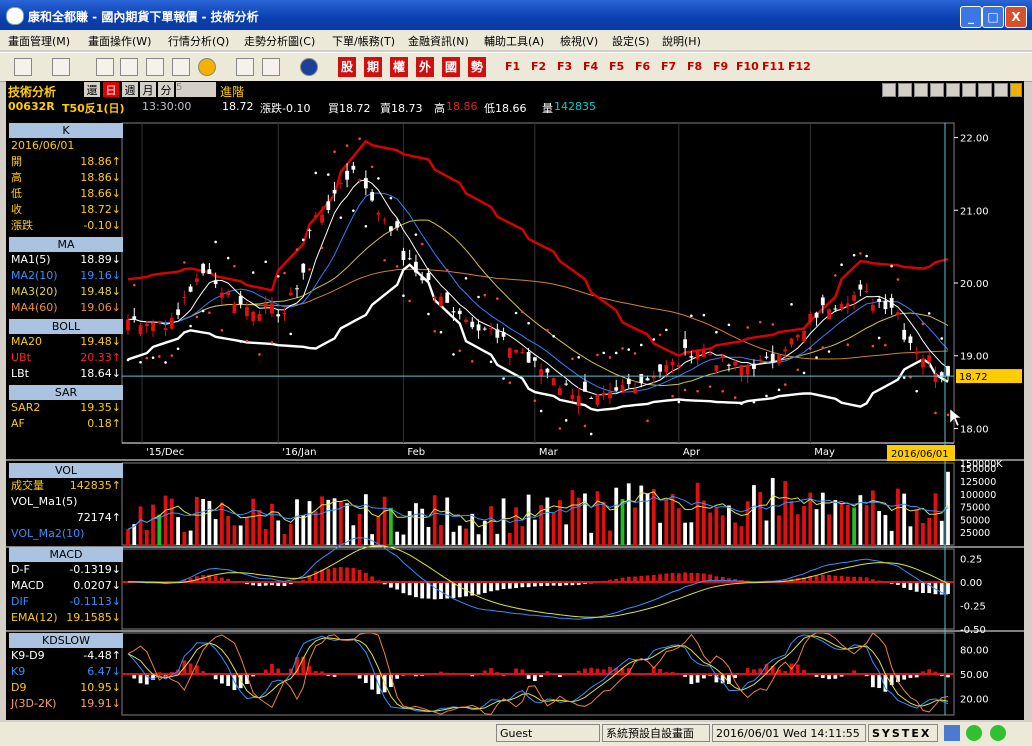  What do you see at coordinates (198, 41) in the screenshot?
I see `menu-quote-analysis: 行情分析(Q)` at bounding box center [198, 41].